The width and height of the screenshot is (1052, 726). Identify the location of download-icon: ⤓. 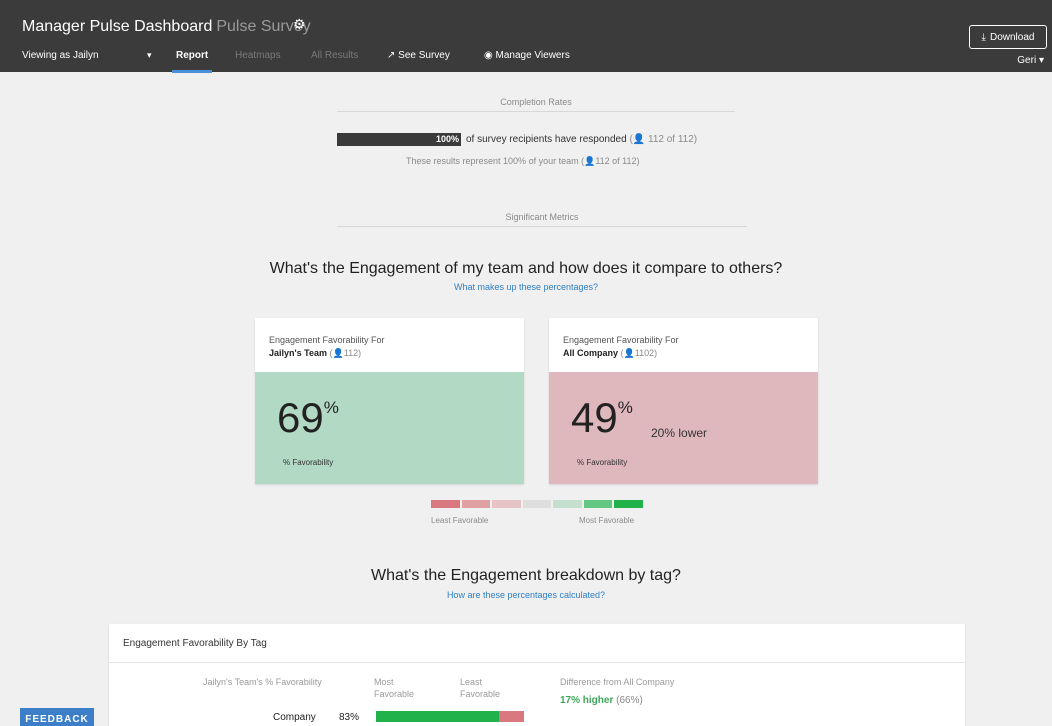
(983, 37).